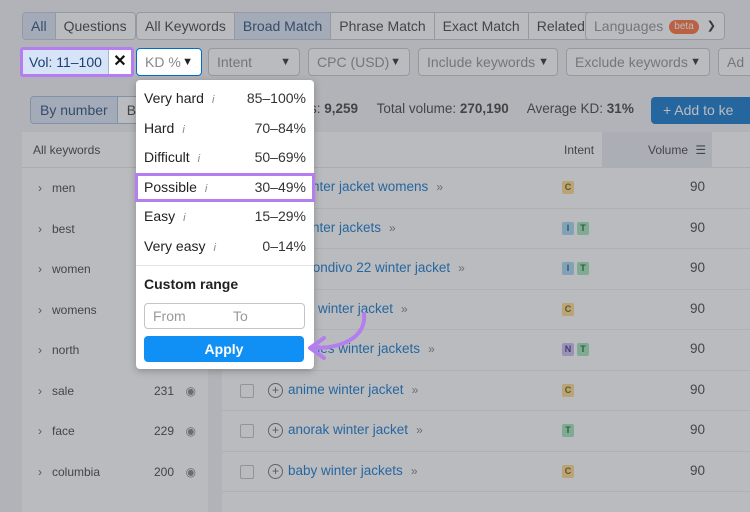 The image size is (750, 512). I want to click on kd-filter-dropdown: KD % ▼, so click(169, 62).